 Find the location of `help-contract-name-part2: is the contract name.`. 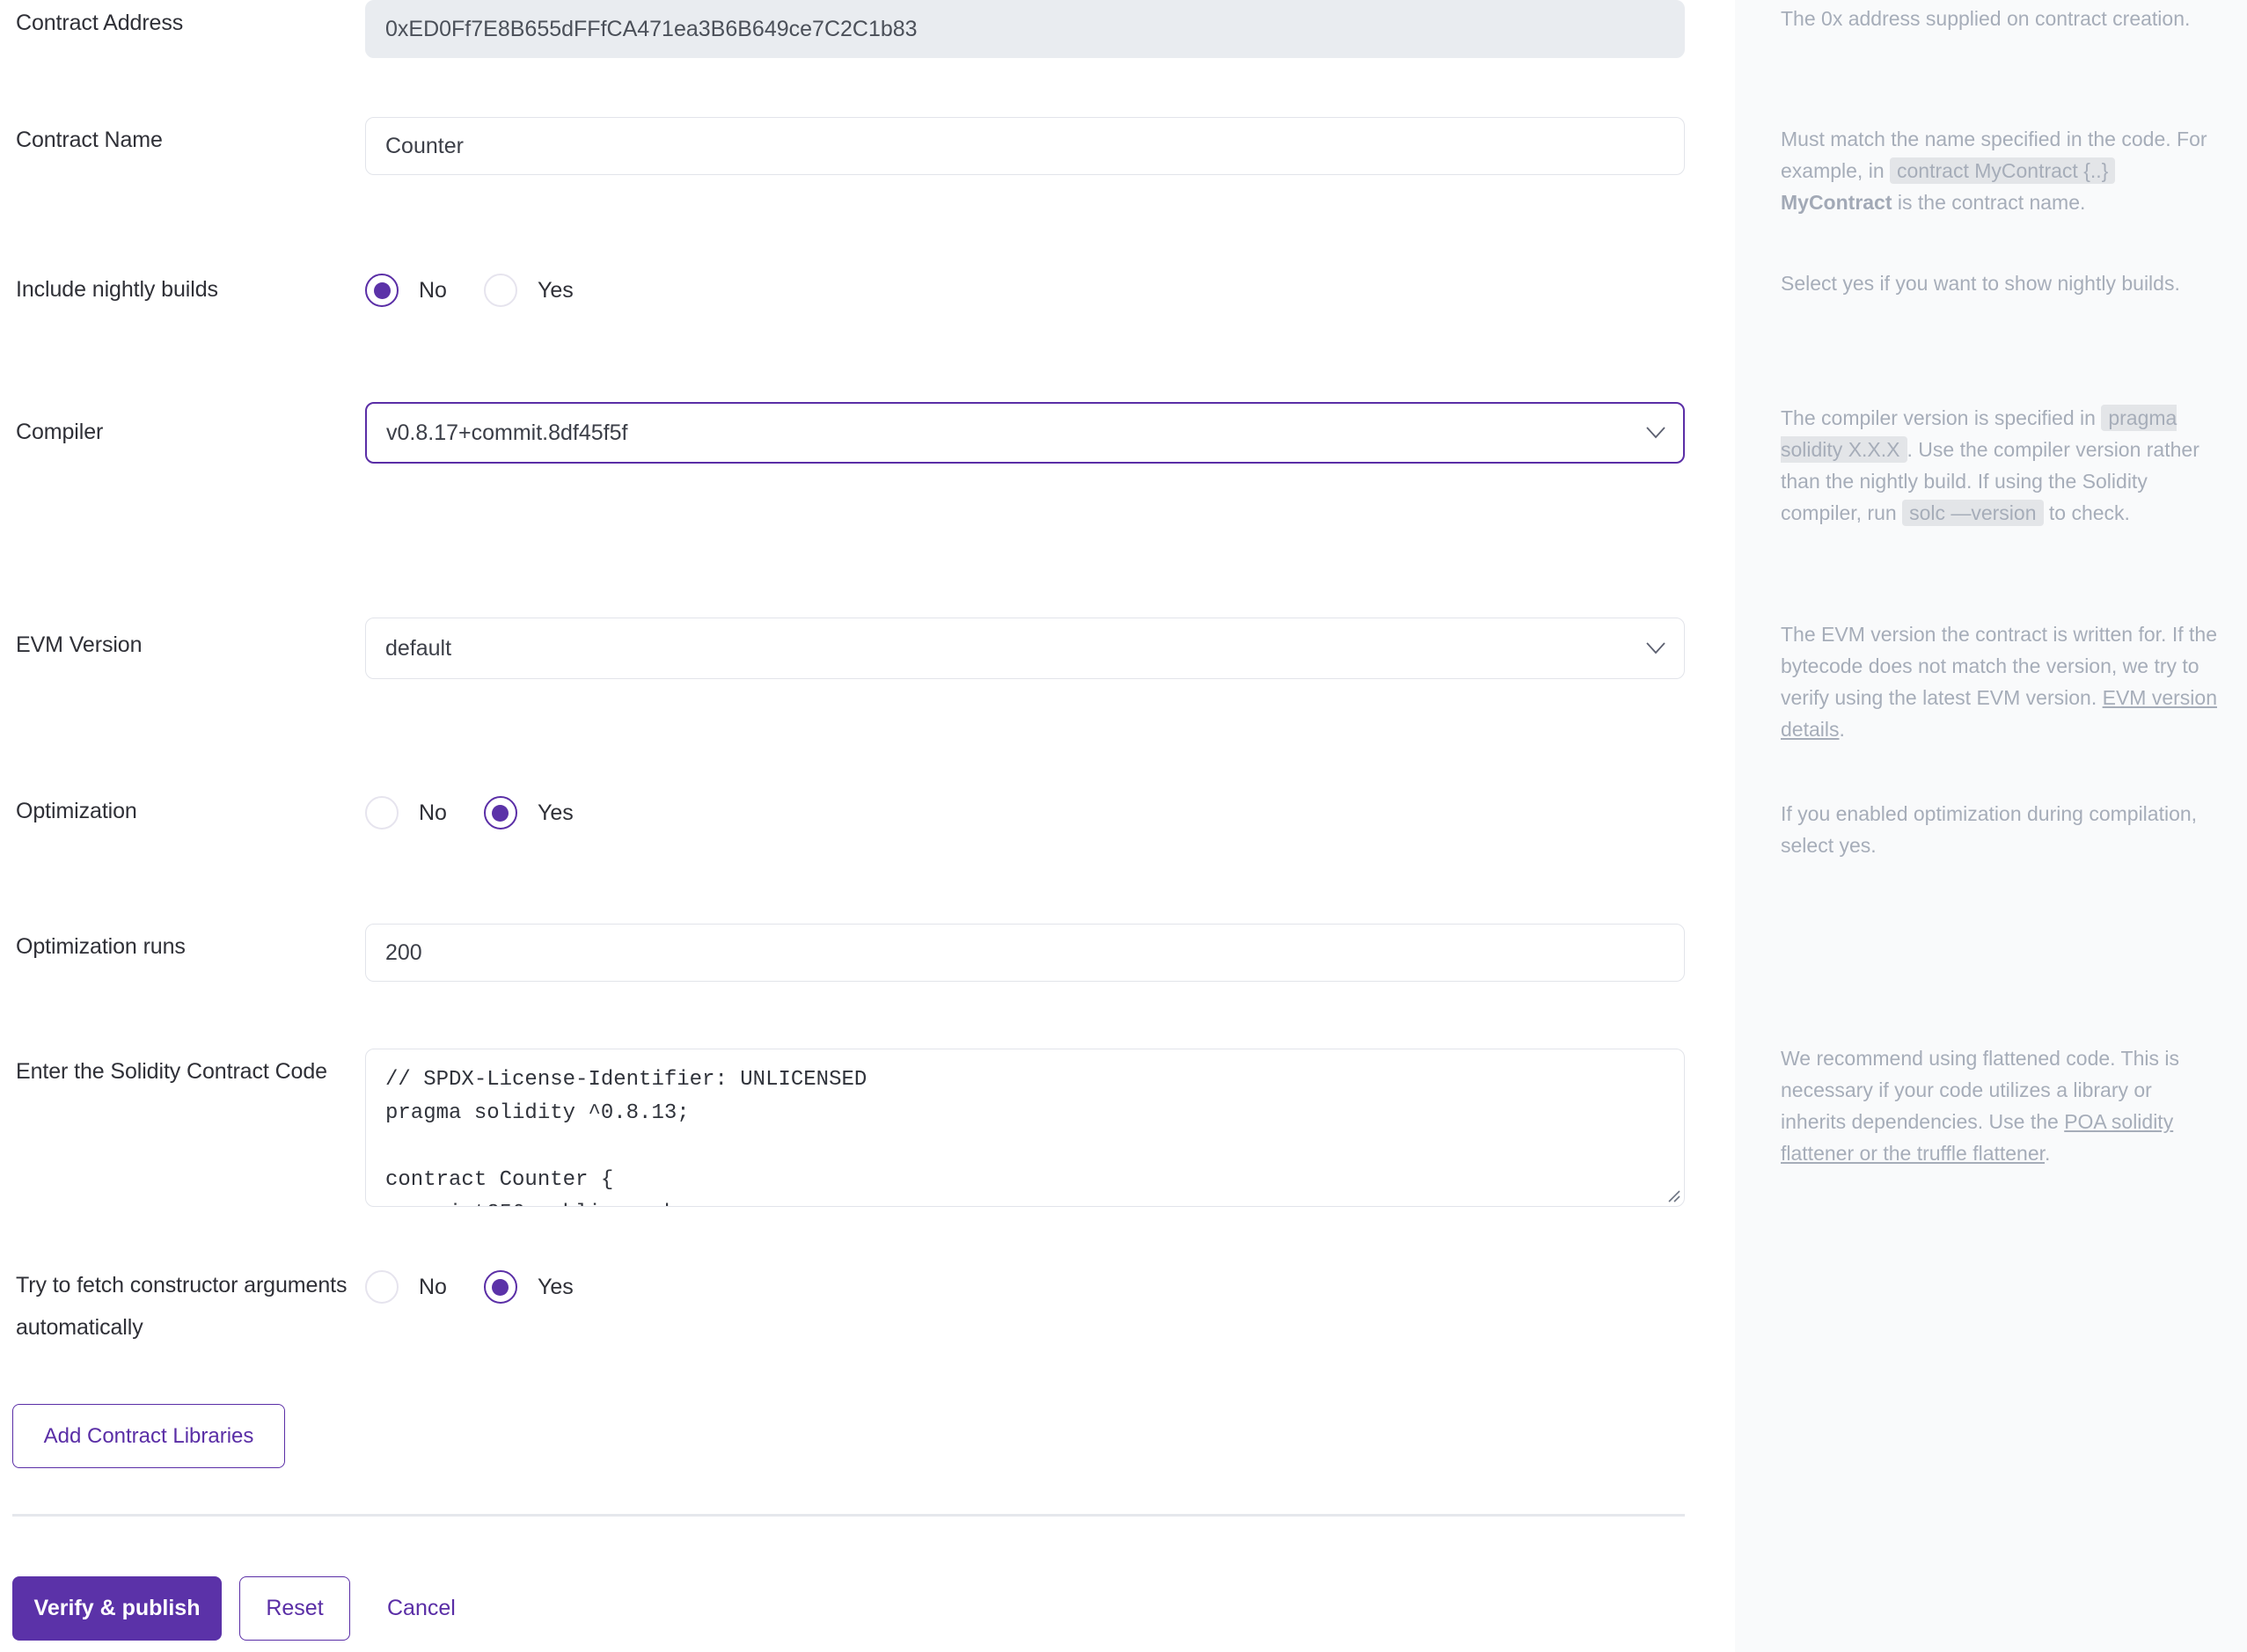

help-contract-name-part2: is the contract name. is located at coordinates (1989, 202).